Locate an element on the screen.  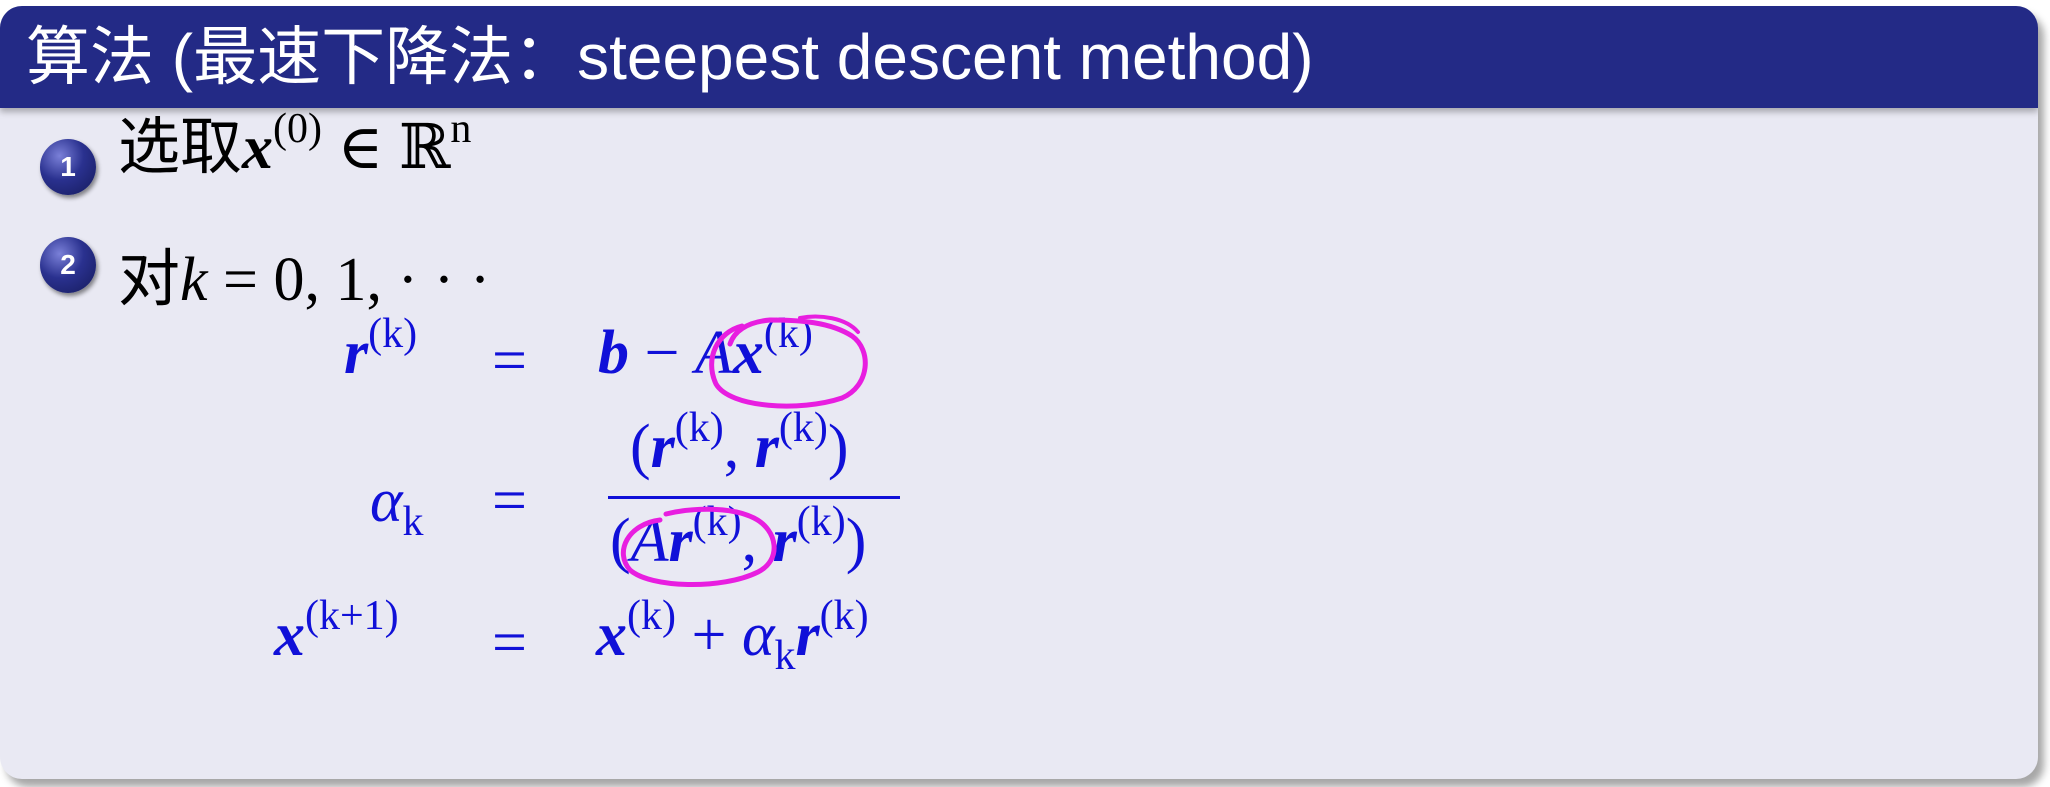
eq3-rhs: x(k) + αkr(k) is located at coordinates (732, 636).